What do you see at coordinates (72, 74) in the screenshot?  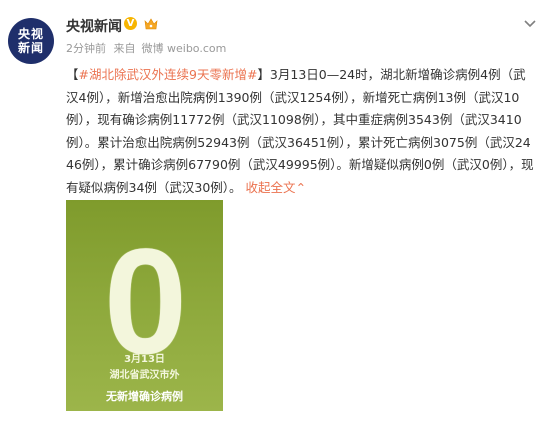 I see `bracket-open: 【` at bounding box center [72, 74].